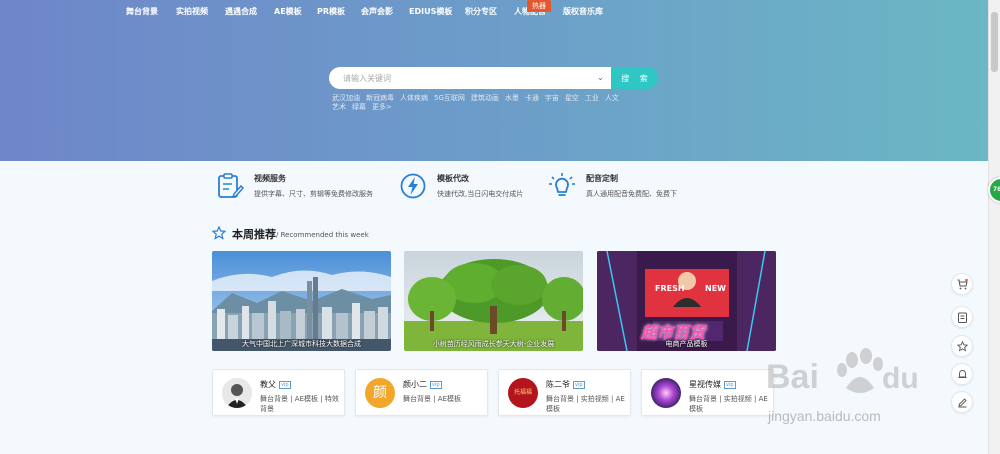 The width and height of the screenshot is (1000, 454). I want to click on author-tags: 舞台背景 | AE模板 | 特效背景, so click(299, 404).